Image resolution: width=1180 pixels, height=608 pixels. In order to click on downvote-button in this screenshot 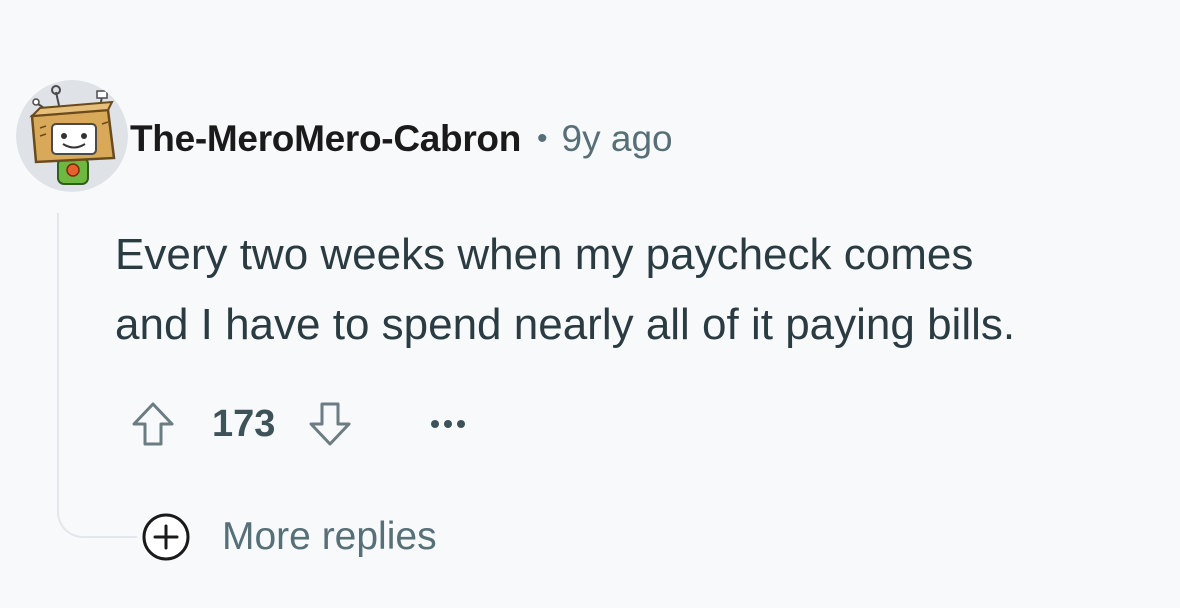, I will do `click(330, 424)`.